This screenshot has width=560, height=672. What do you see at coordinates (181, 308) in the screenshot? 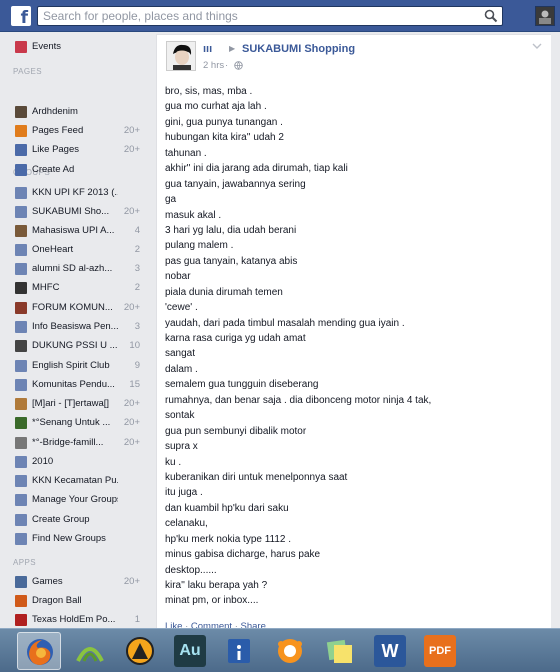
I see `post-text-line: 'cewe' .` at bounding box center [181, 308].